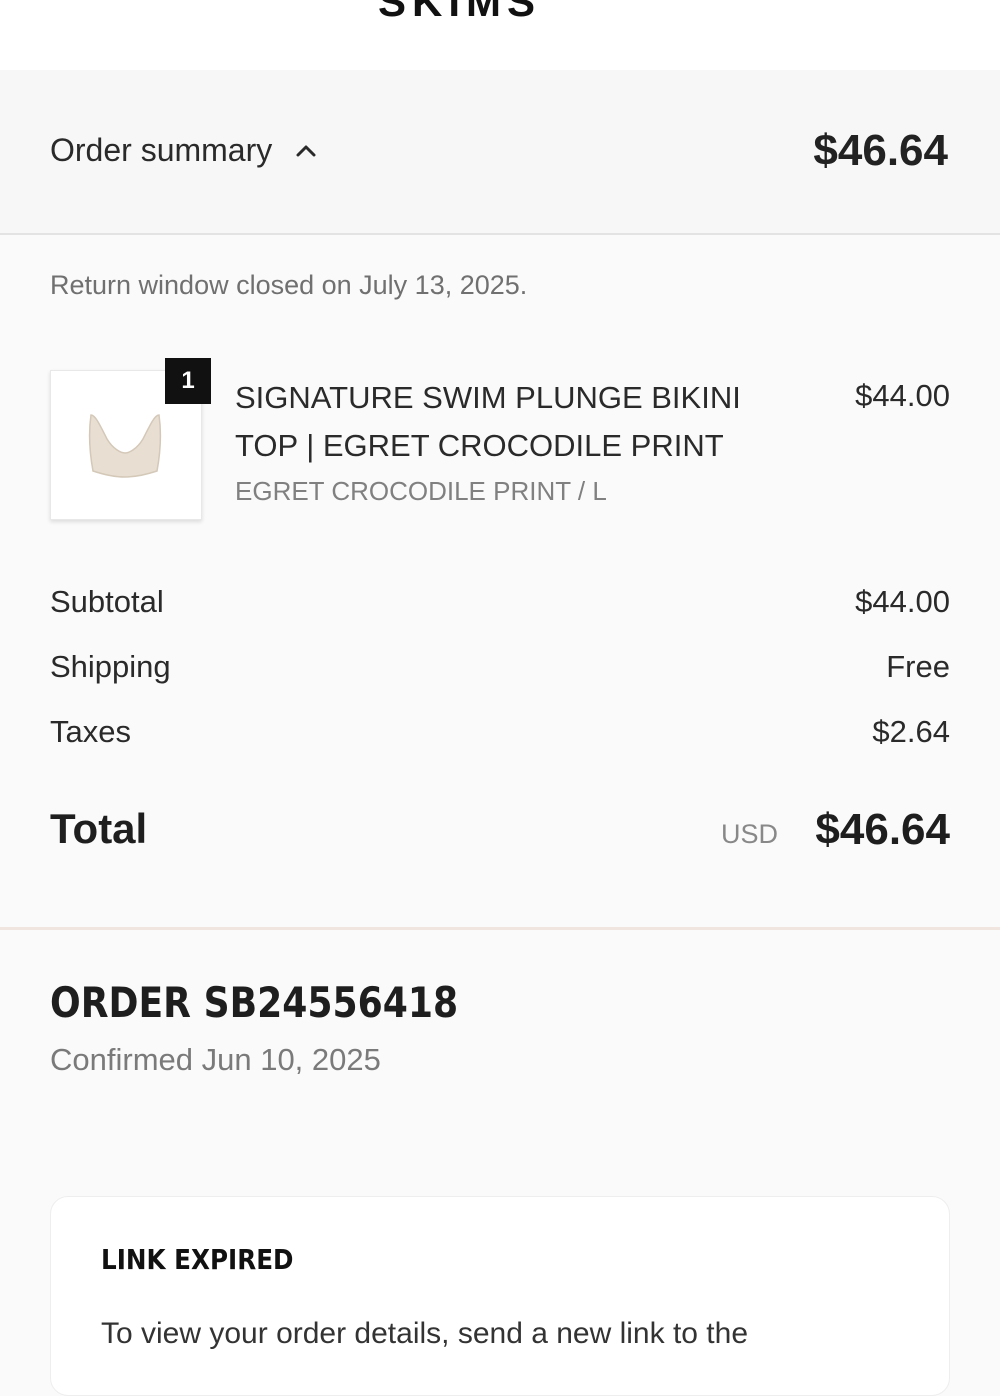  Describe the element at coordinates (882, 829) in the screenshot. I see `total-value: $46.64` at that location.